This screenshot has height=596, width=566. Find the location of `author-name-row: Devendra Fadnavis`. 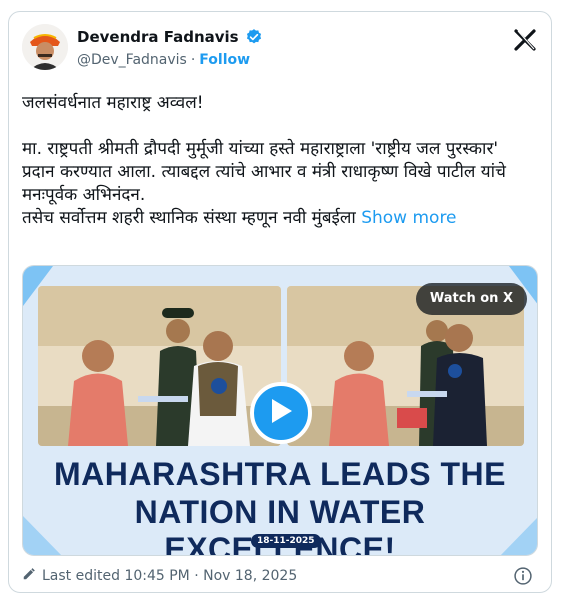

author-name-row: Devendra Fadnavis is located at coordinates (170, 37).